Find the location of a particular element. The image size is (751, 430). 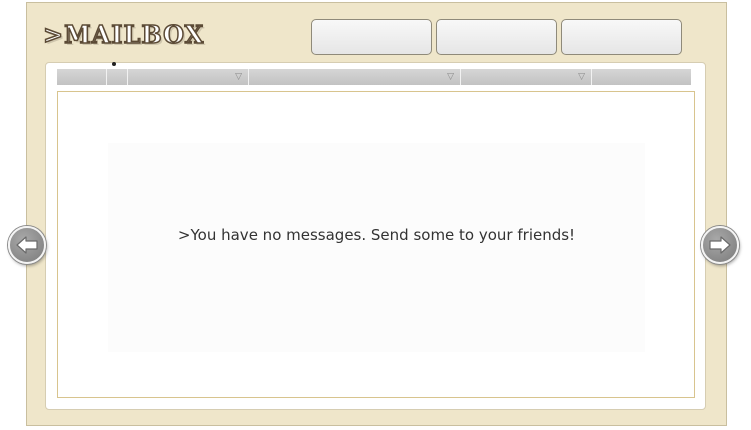

column-header-4: ▽ is located at coordinates (355, 77).